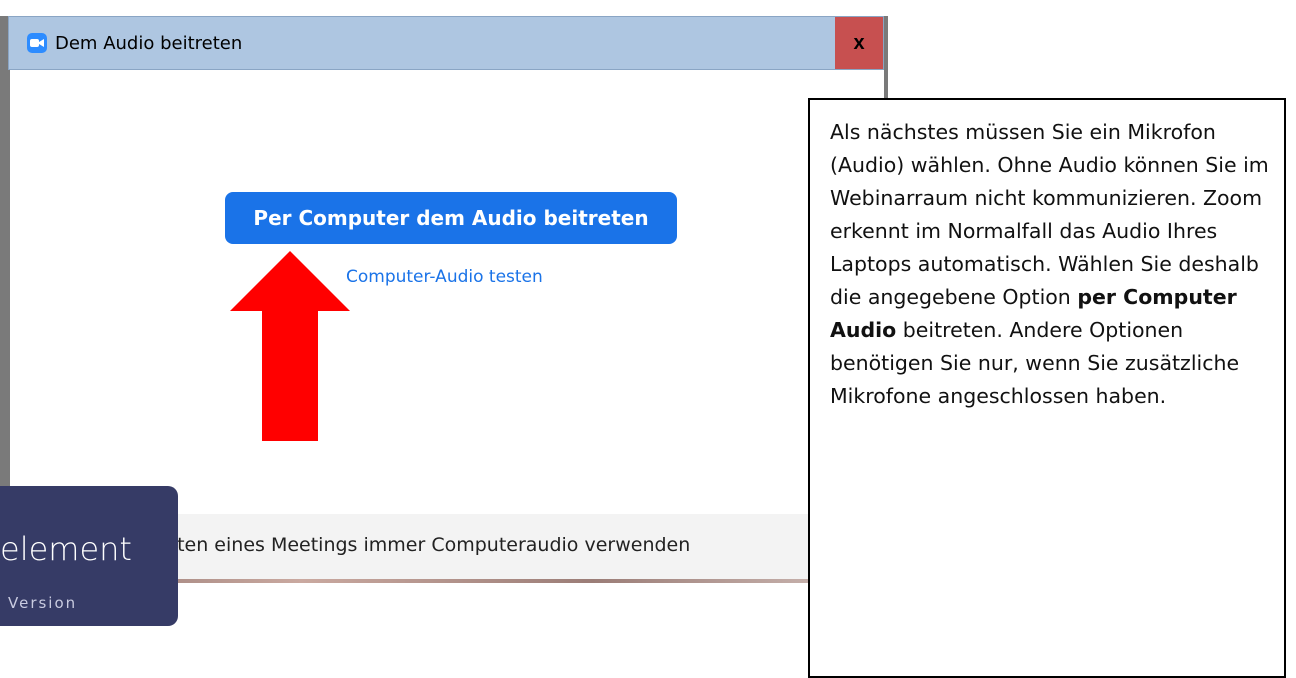 The image size is (1296, 678). Describe the element at coordinates (446, 43) in the screenshot. I see `titlebar: Dem Audio beitreten x` at that location.